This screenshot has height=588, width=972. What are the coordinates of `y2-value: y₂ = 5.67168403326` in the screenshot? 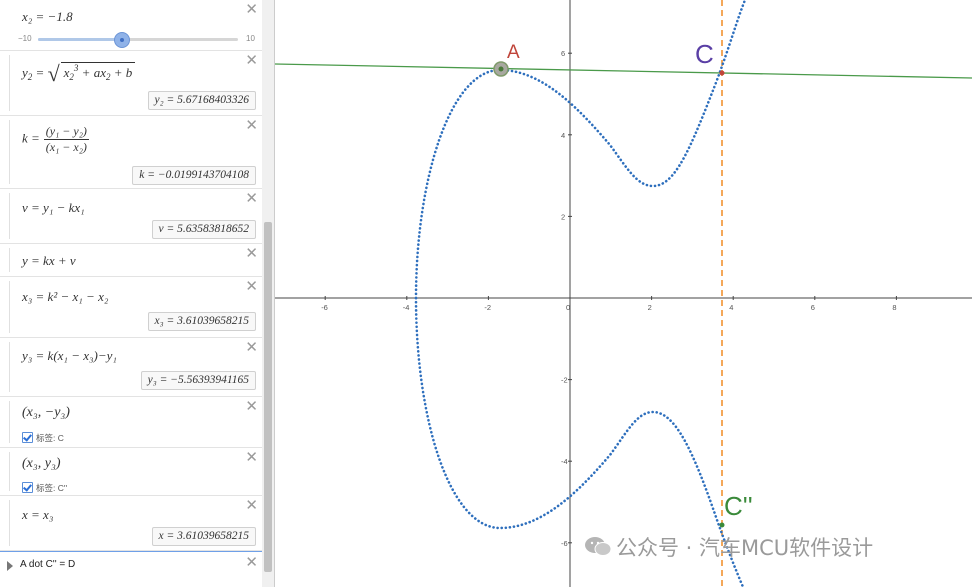 It's located at (201, 100).